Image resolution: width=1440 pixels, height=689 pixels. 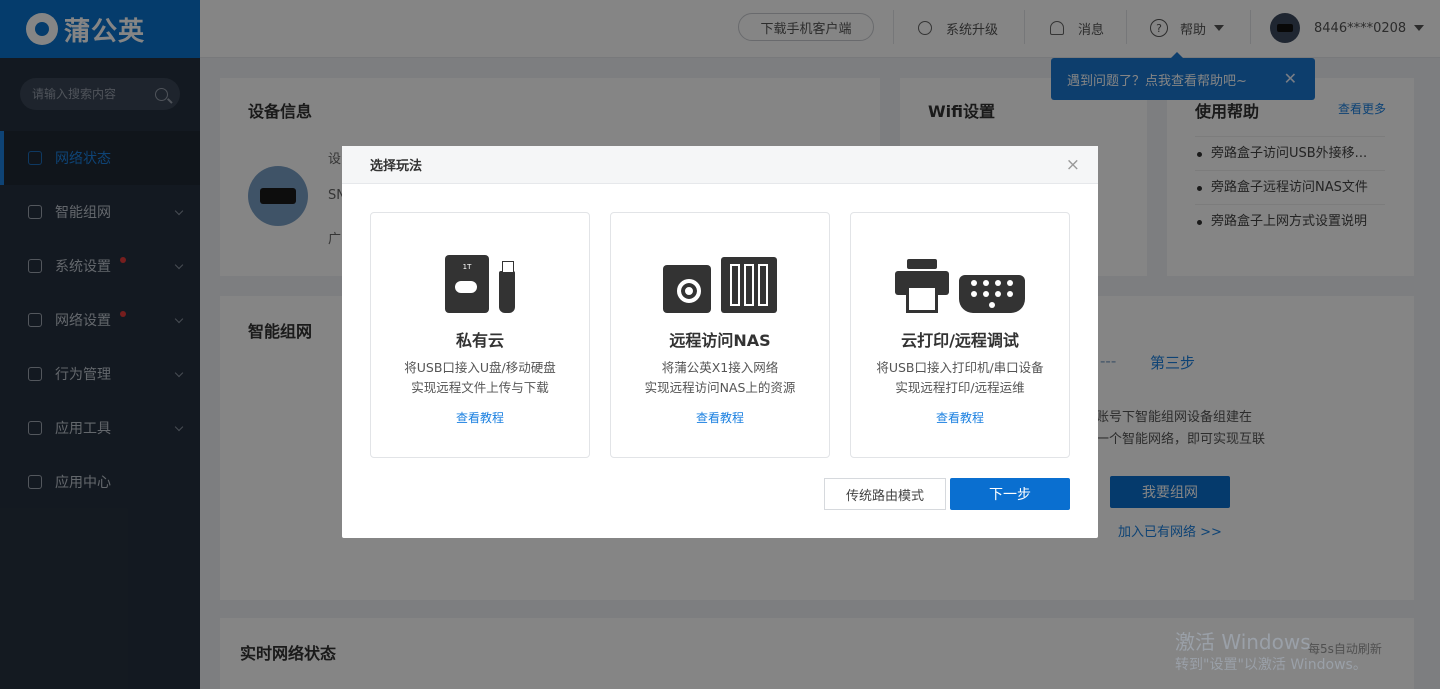 I want to click on option-private-cloud: 1T 私有云 将USB口接入U盘/移动硬盘 实现远程文件上传与下载 查看教程, so click(x=480, y=335).